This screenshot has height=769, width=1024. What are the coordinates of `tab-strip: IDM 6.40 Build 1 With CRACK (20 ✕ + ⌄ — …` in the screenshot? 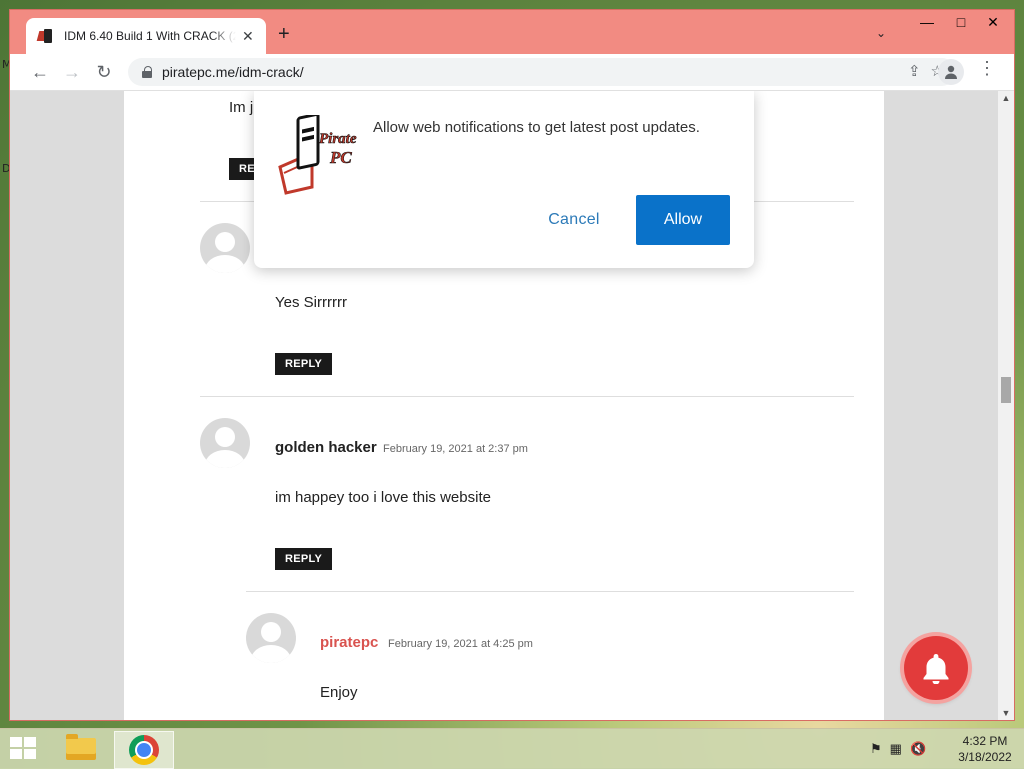 It's located at (512, 32).